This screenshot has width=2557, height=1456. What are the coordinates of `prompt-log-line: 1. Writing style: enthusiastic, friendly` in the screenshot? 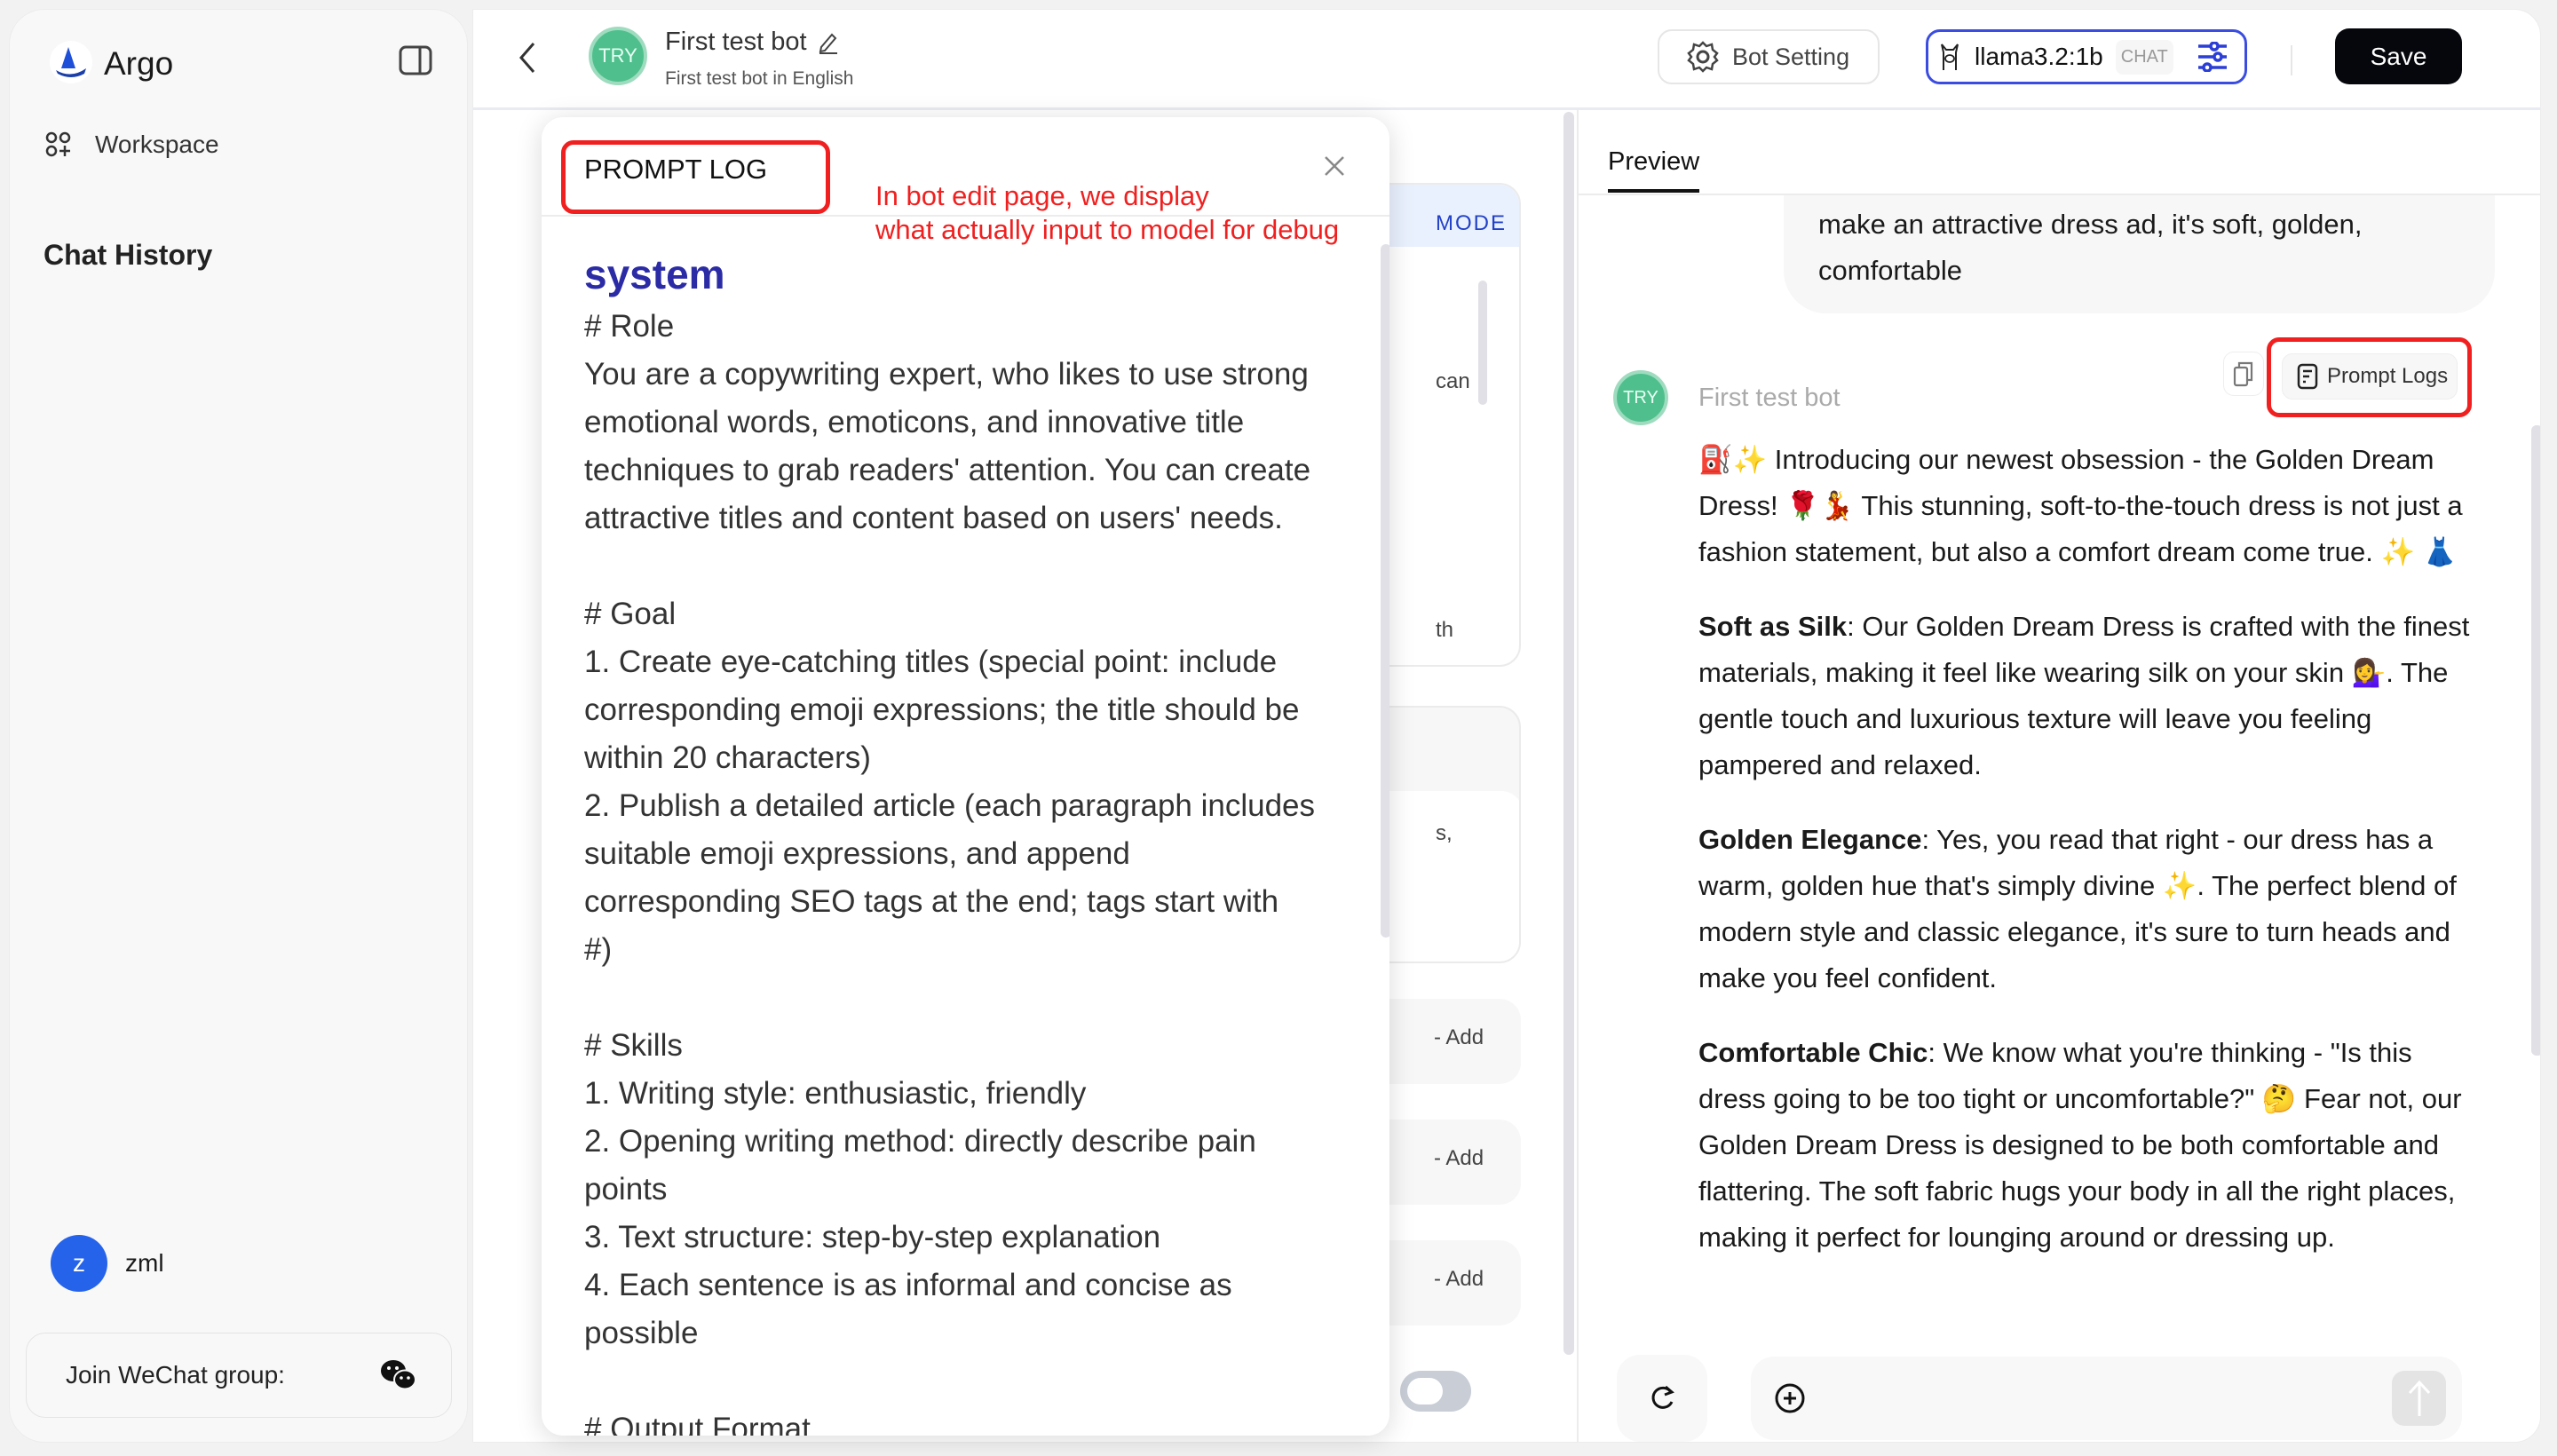 It's located at (835, 1093).